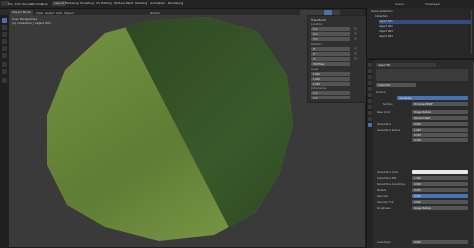 This screenshot has height=248, width=474. I want to click on prop-label: Roughness, so click(384, 208).